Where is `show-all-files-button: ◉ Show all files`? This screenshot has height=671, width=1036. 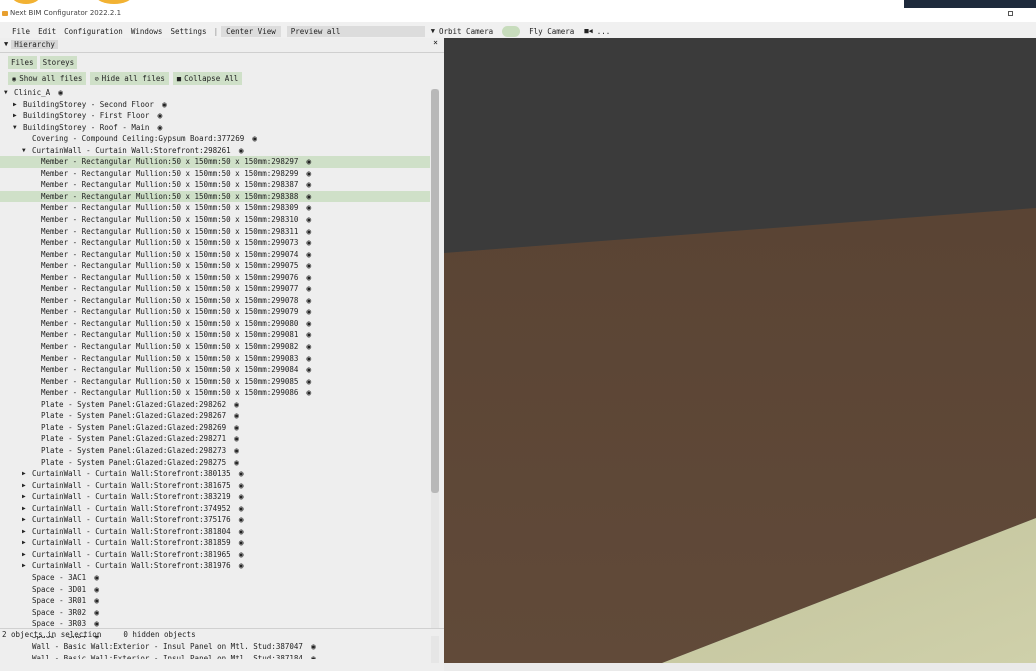 show-all-files-button: ◉ Show all files is located at coordinates (47, 78).